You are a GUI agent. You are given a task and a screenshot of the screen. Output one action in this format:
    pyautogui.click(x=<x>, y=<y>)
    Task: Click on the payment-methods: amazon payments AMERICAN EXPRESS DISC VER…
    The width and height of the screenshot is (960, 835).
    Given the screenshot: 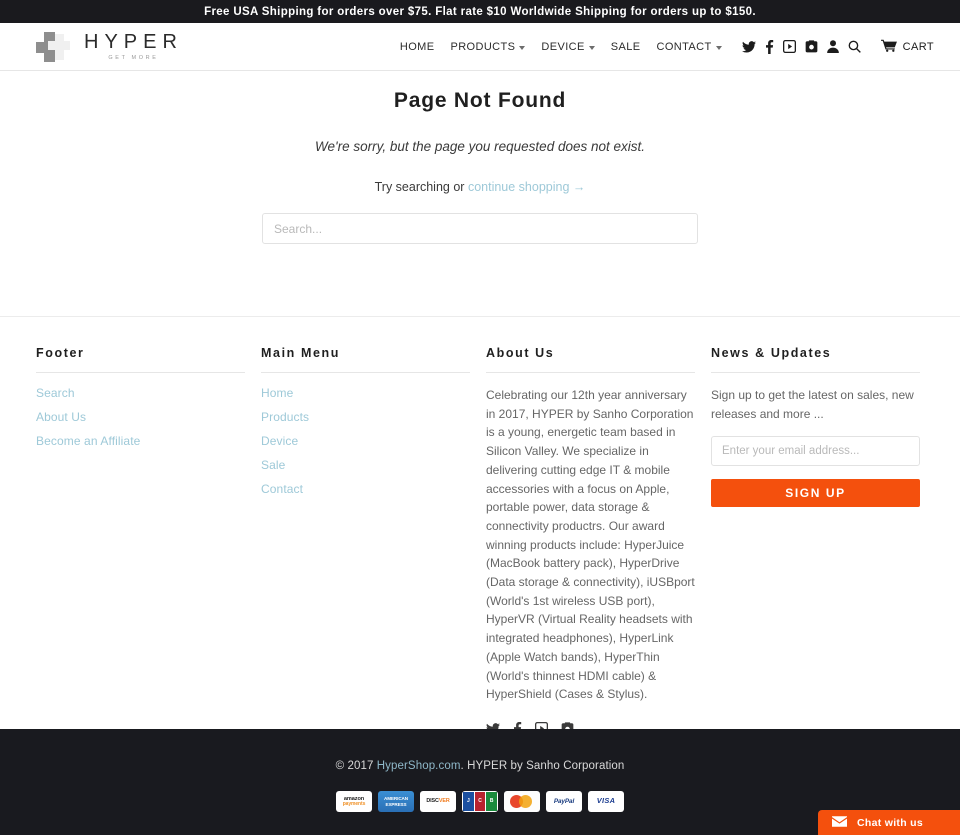 What is the action you would take?
    pyautogui.click(x=480, y=801)
    